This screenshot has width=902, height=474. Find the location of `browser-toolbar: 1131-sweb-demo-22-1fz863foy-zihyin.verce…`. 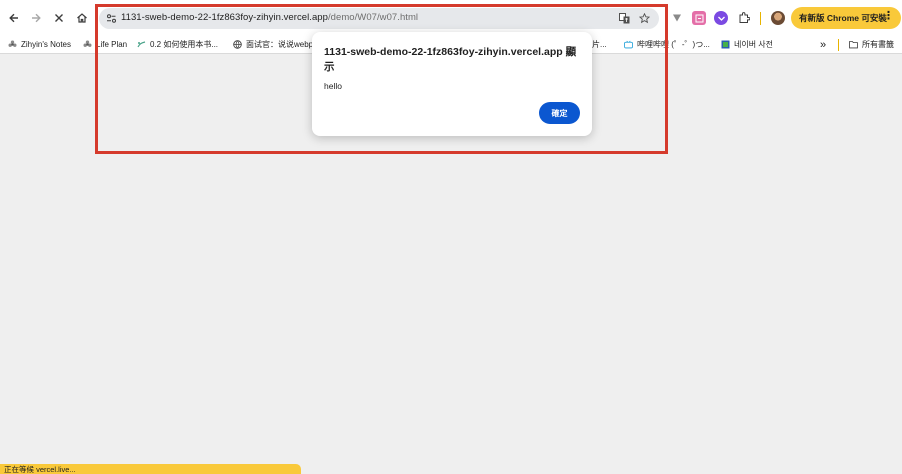

browser-toolbar: 1131-sweb-demo-22-1fz863foy-zihyin.verce… is located at coordinates (451, 18).